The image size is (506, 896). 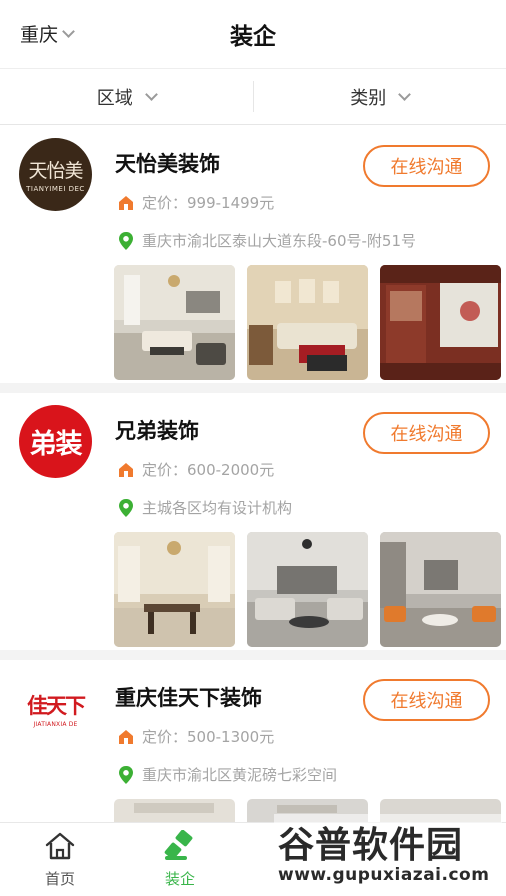 What do you see at coordinates (59, 879) in the screenshot?
I see `tab-home-label: 首页` at bounding box center [59, 879].